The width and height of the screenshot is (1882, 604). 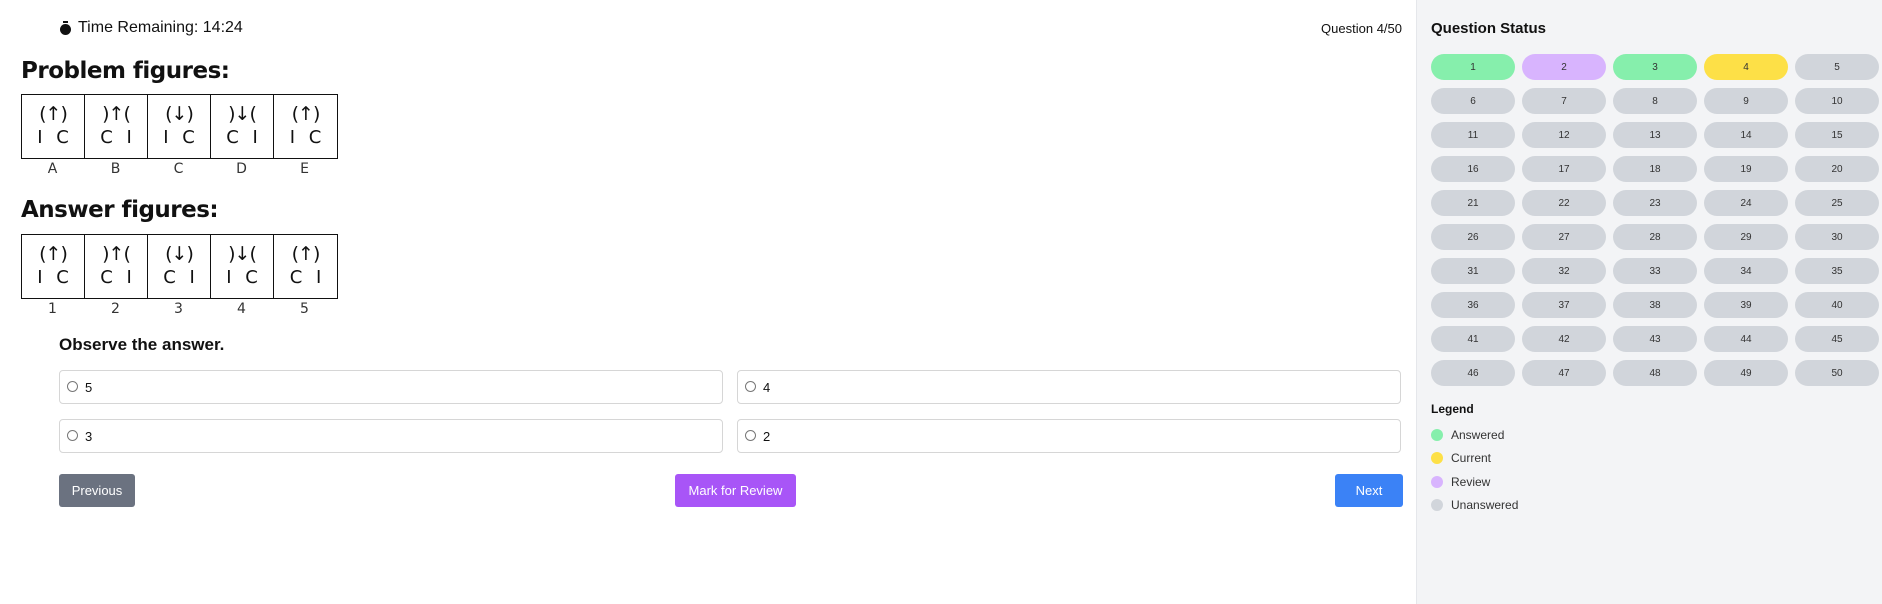 What do you see at coordinates (1837, 169) in the screenshot?
I see `question-nav-20: 20` at bounding box center [1837, 169].